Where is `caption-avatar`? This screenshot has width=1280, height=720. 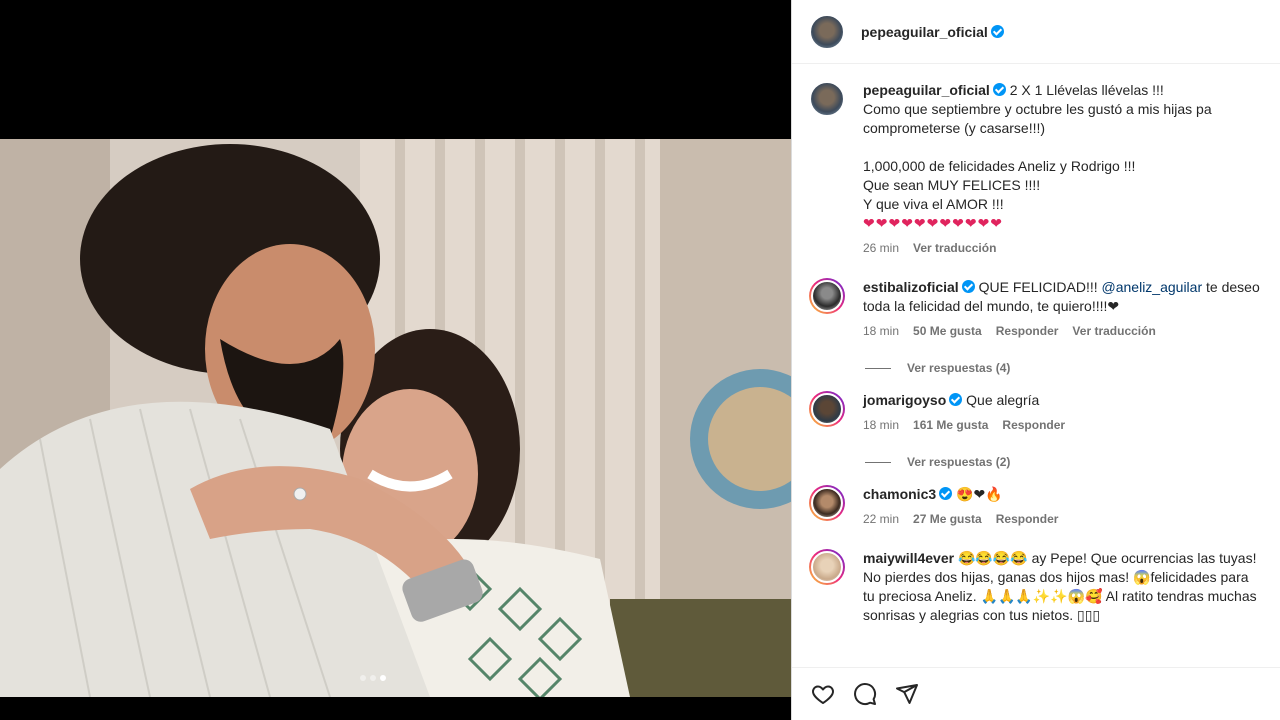
caption-avatar is located at coordinates (827, 99).